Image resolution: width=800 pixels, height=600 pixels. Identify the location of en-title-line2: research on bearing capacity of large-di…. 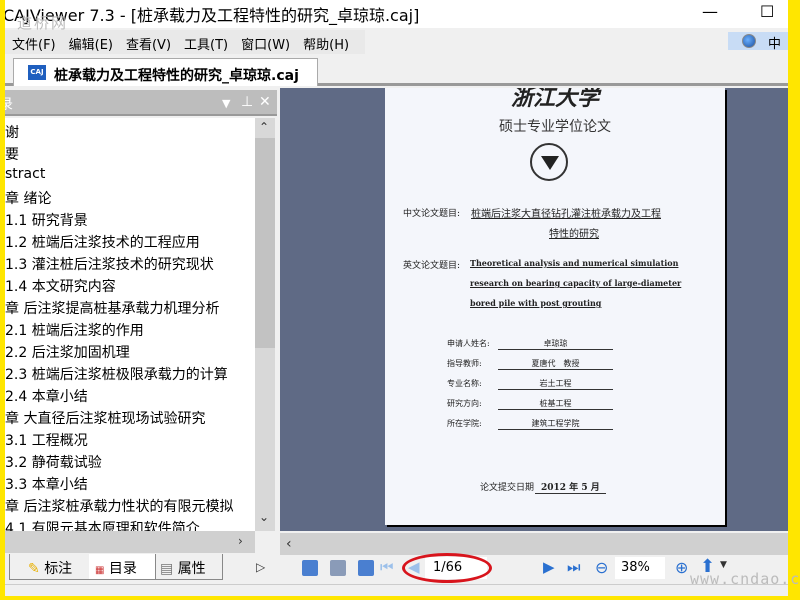
(576, 283).